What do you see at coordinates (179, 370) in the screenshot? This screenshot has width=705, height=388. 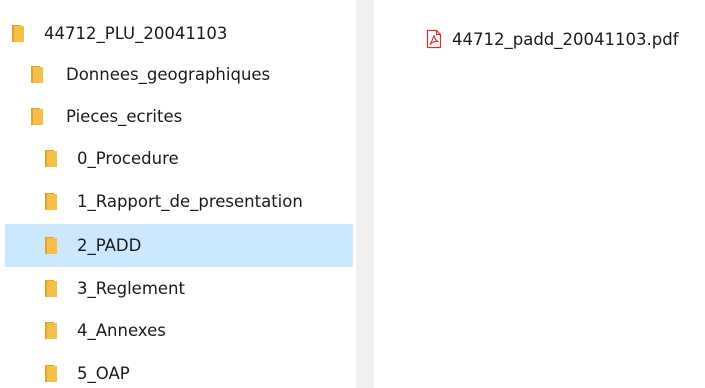 I see `tree-item-5-oap: 5_OAP` at bounding box center [179, 370].